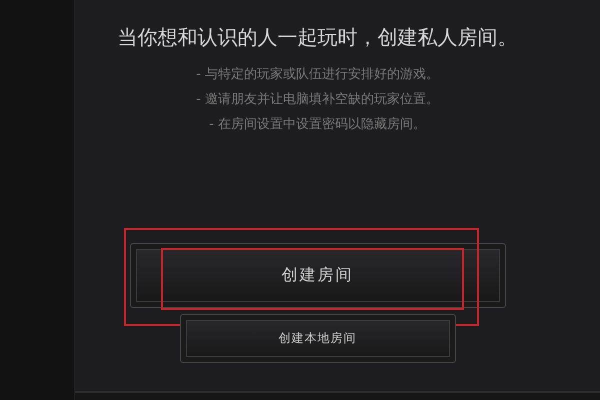 The image size is (600, 400). I want to click on heading: 当你想和认识的人一起玩时，创建私人房间。, so click(318, 37).